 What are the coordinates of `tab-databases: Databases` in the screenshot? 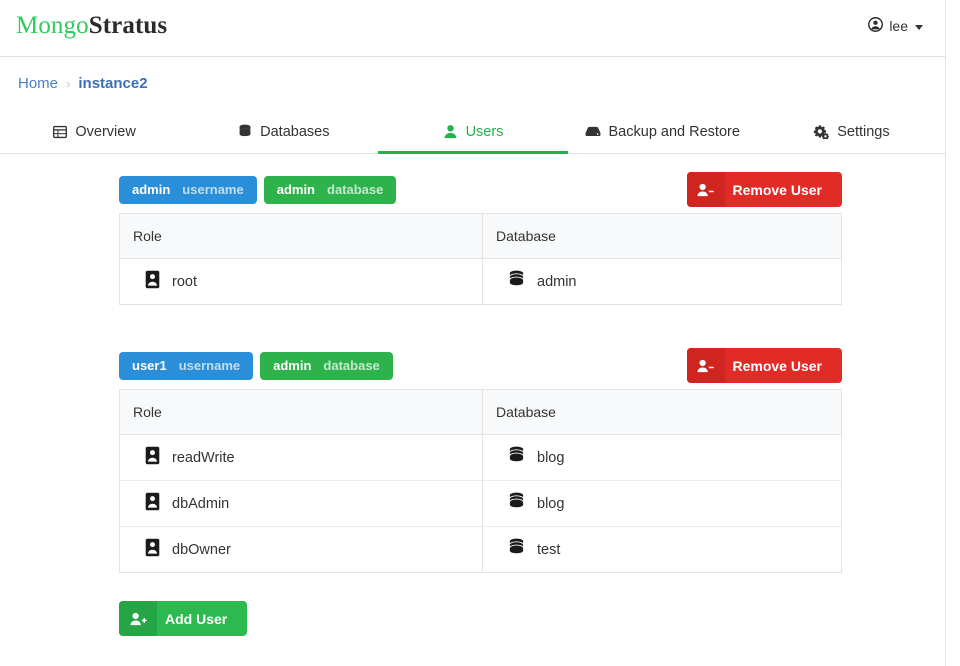 It's located at (283, 132).